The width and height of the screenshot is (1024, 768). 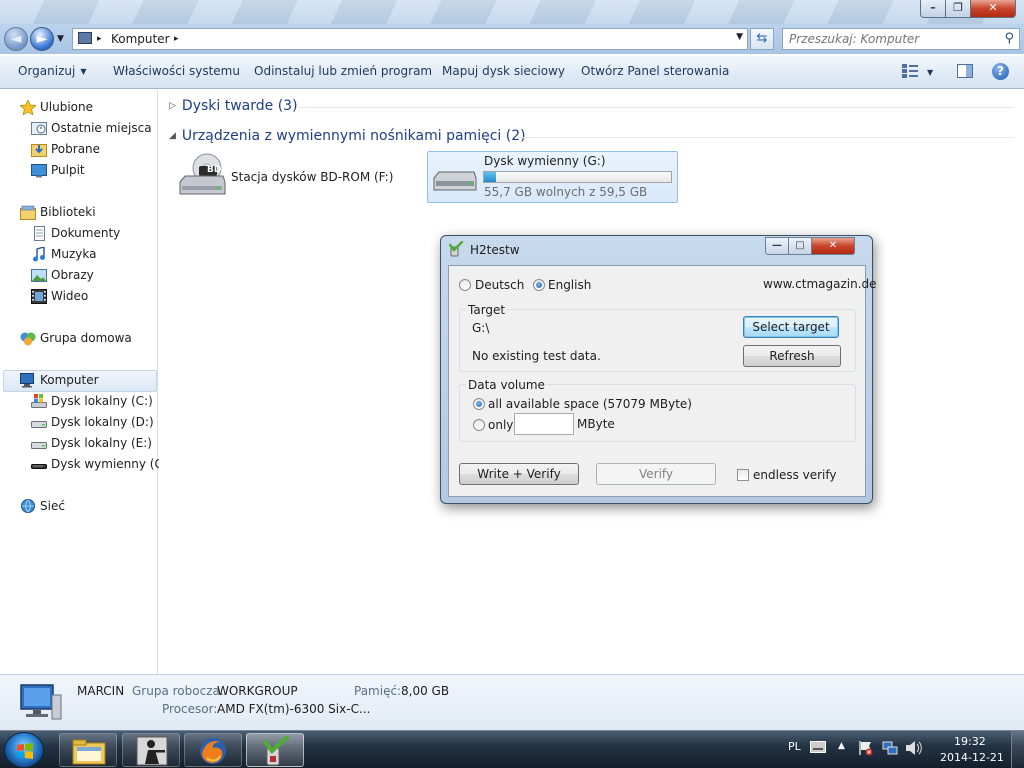 I want to click on expand-icon: ▷, so click(x=172, y=106).